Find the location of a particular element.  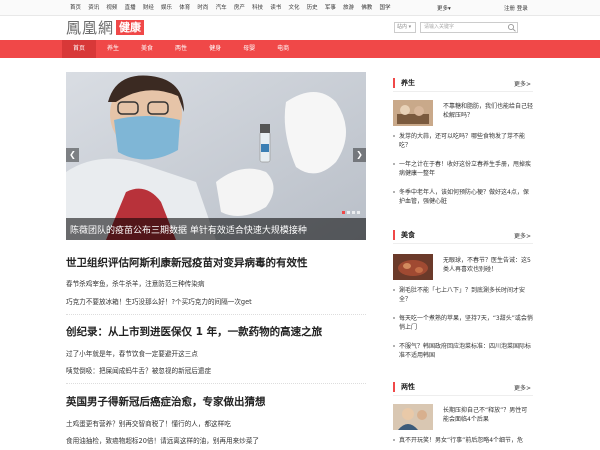

channel-nav-item: 首页 is located at coordinates (79, 49).